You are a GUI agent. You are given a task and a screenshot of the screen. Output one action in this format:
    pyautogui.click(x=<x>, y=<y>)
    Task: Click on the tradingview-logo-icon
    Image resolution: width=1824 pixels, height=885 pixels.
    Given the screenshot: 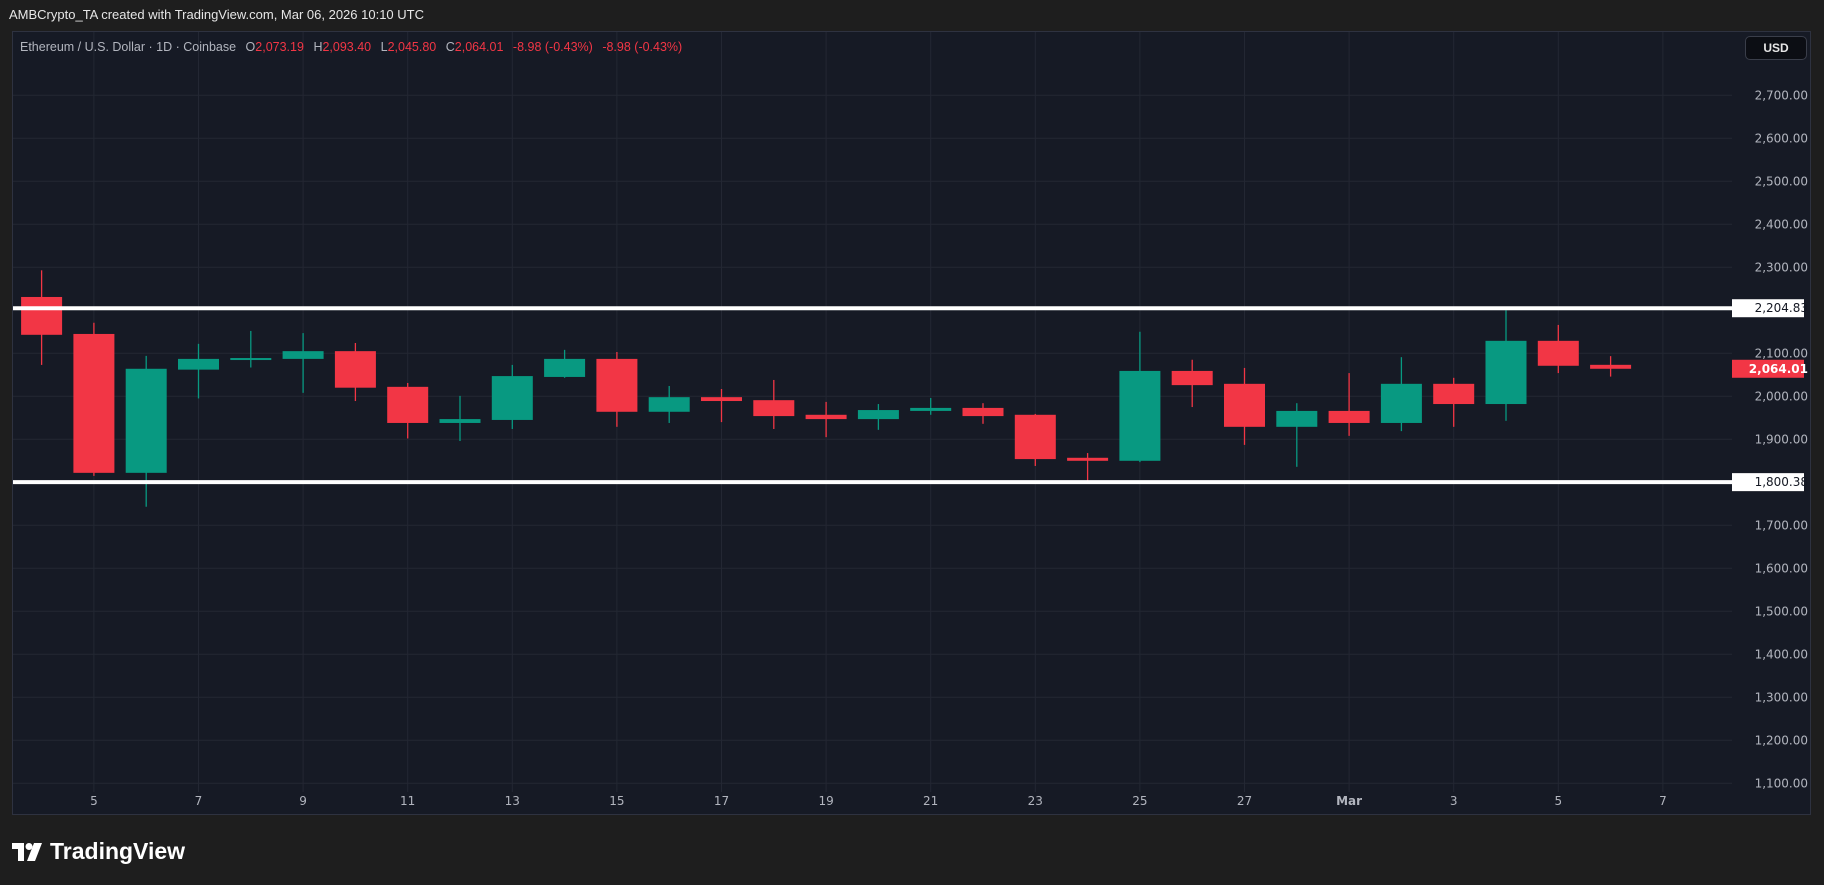 What is the action you would take?
    pyautogui.click(x=27, y=851)
    